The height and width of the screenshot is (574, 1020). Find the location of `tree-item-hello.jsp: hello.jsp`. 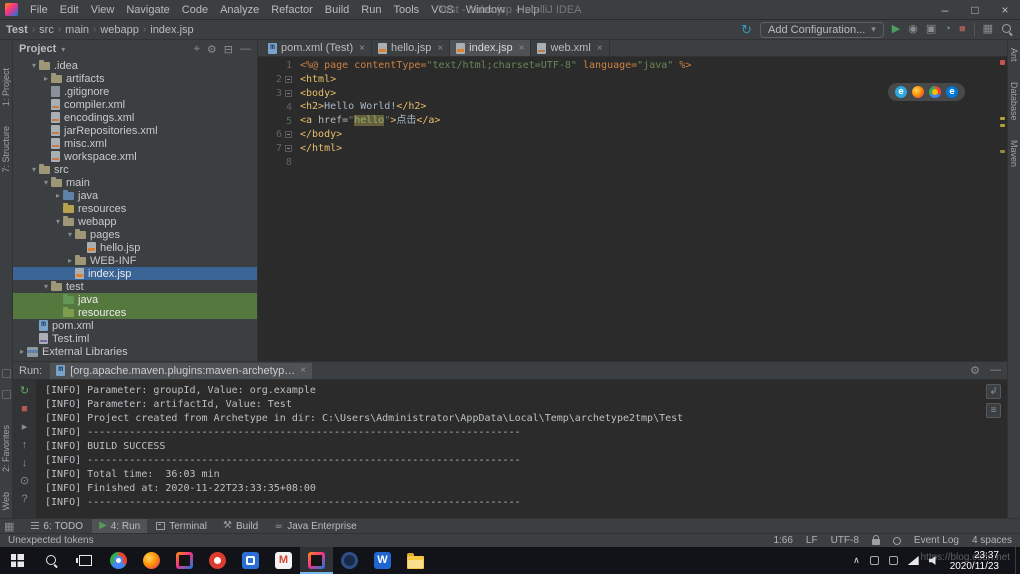

tree-item-hello.jsp: hello.jsp is located at coordinates (135, 247).